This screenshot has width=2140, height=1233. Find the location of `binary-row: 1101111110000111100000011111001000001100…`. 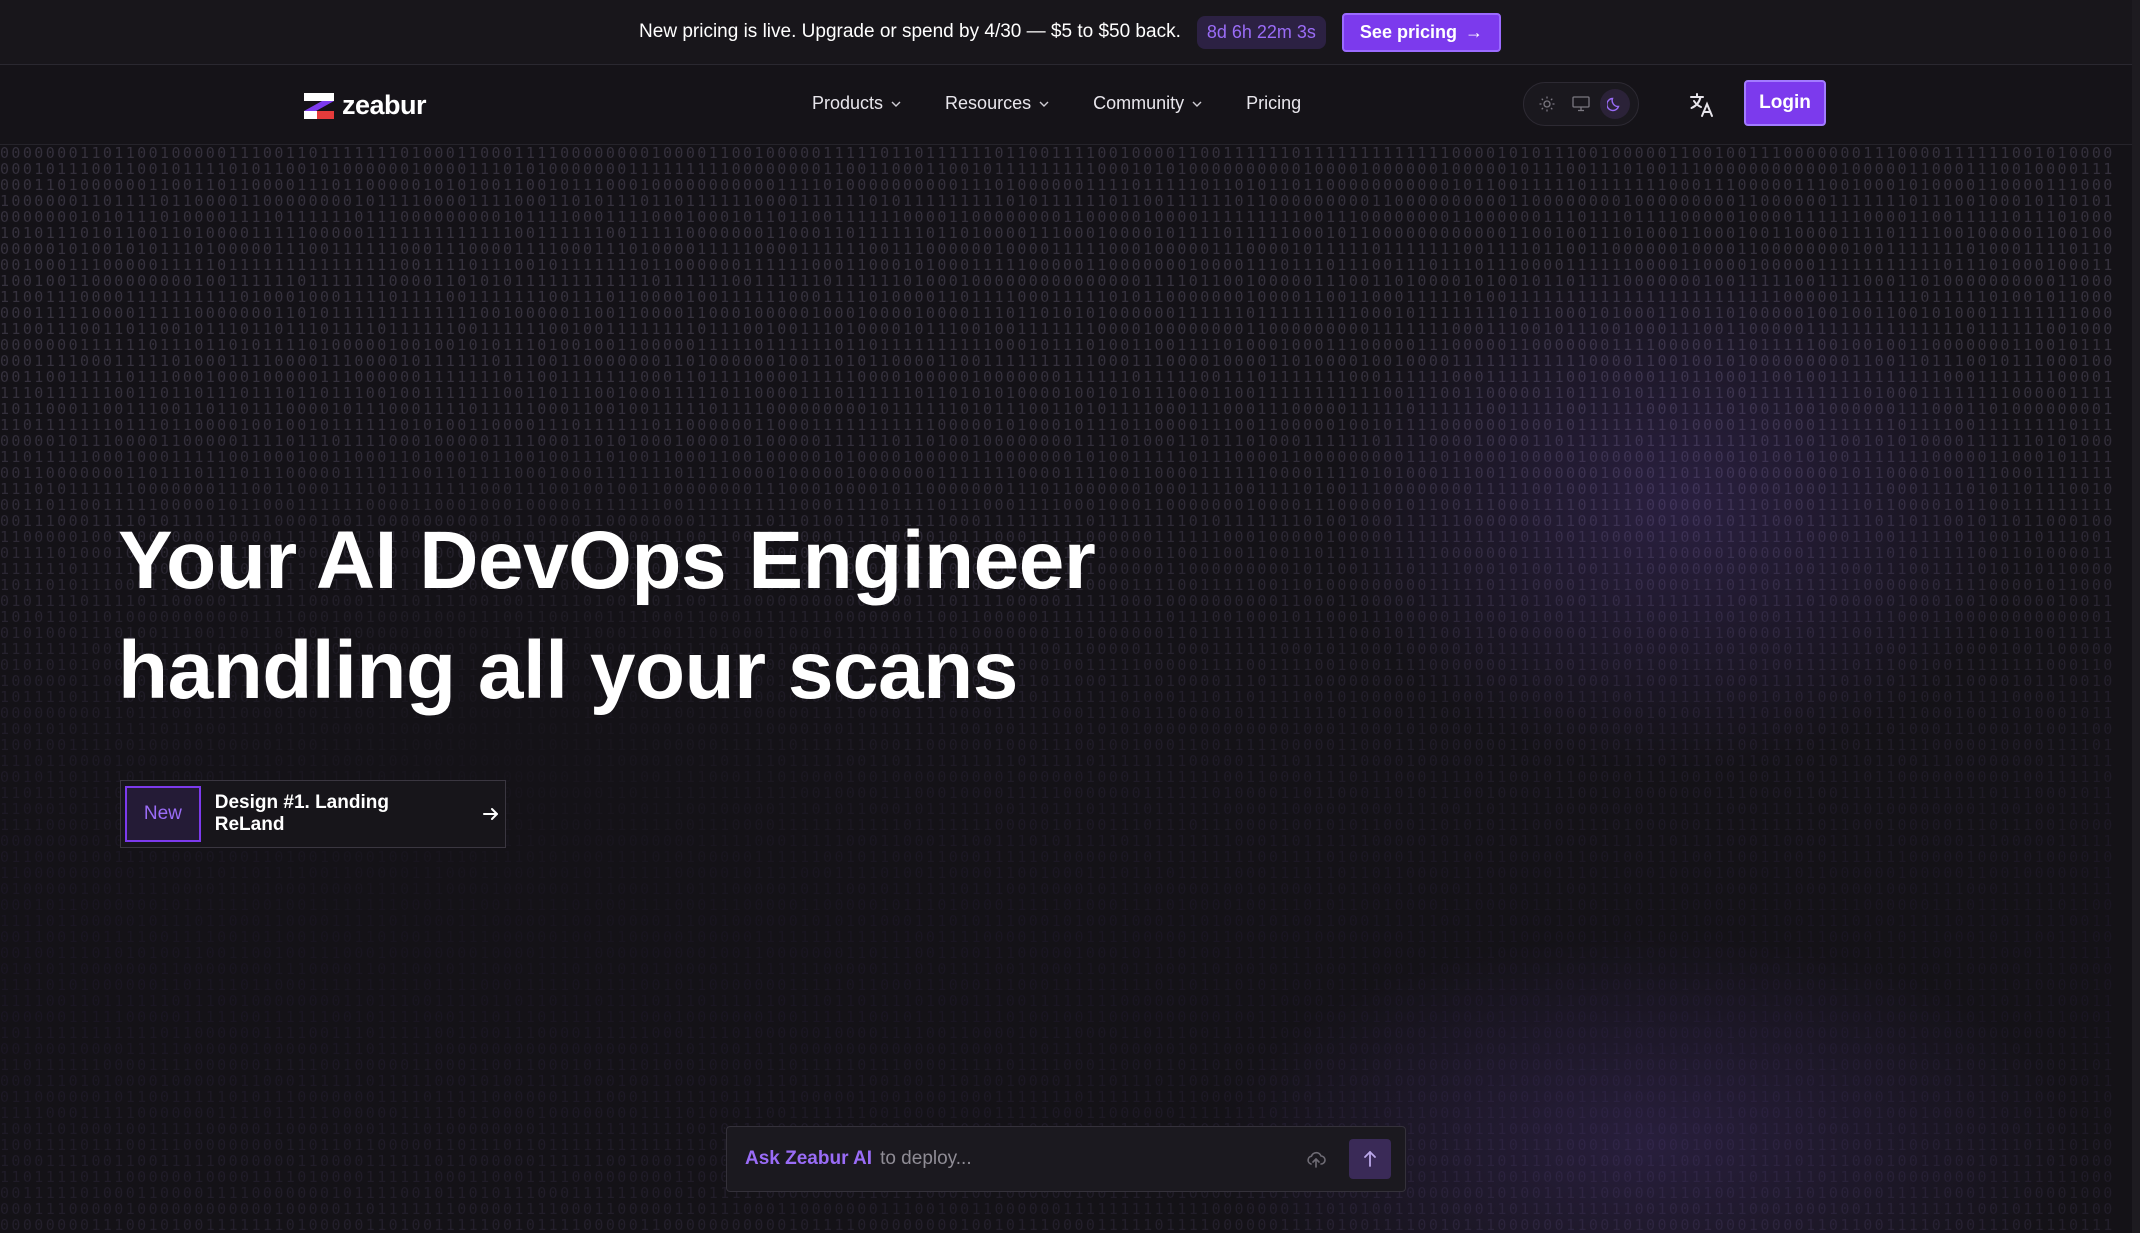

binary-row: 1101111110000111100000011111001000001100… is located at coordinates (1057, 1065).